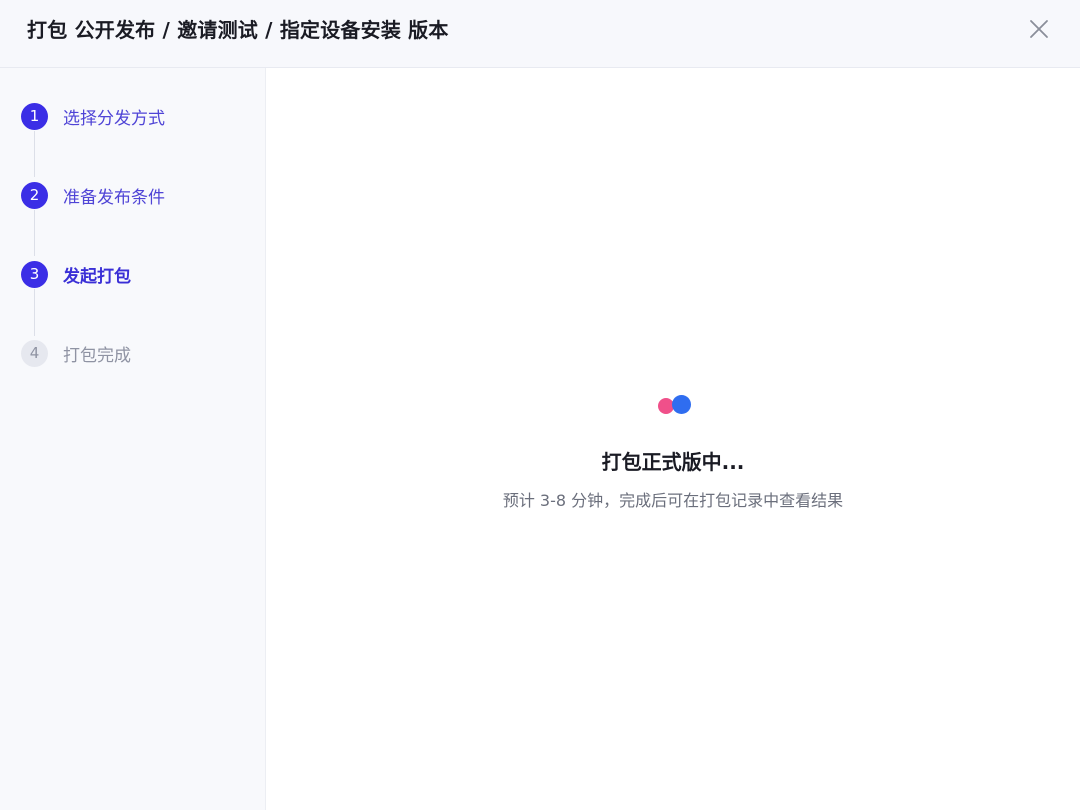 The width and height of the screenshot is (1080, 810). I want to click on close-icon, so click(1039, 29).